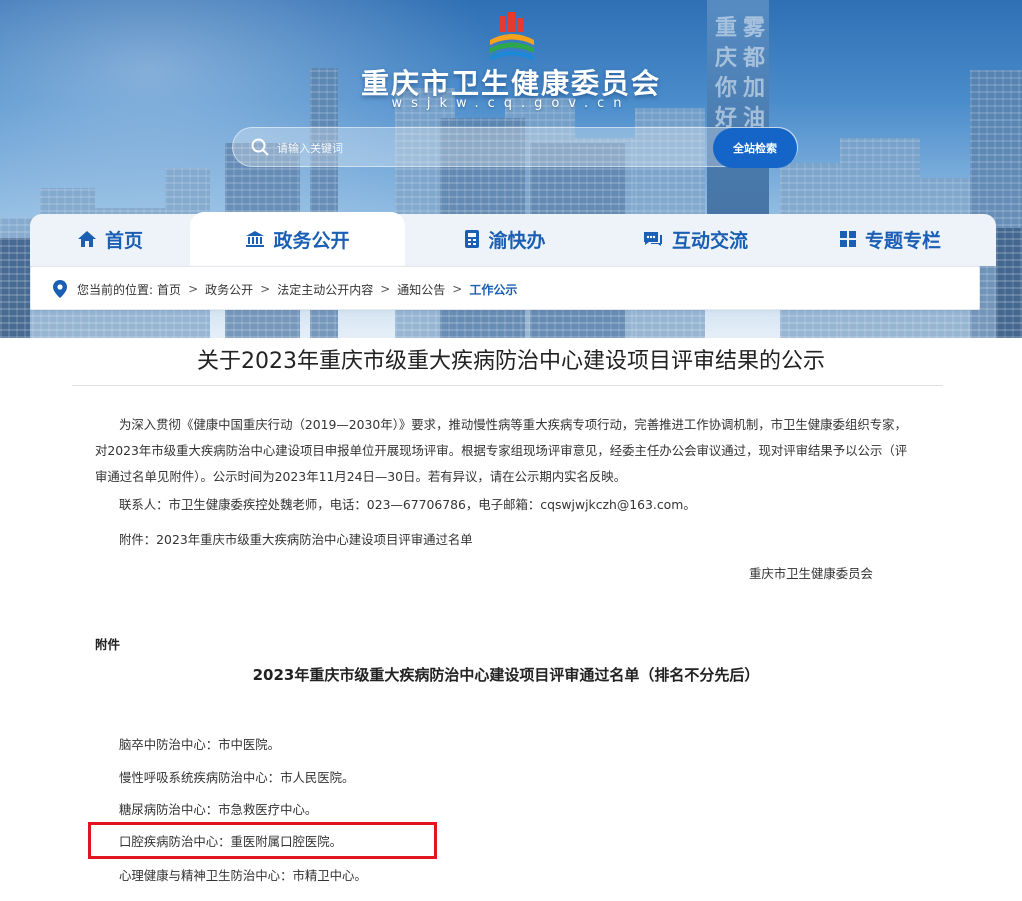 This screenshot has height=901, width=1022. I want to click on breadcrumb-link-home: 首页, so click(169, 289).